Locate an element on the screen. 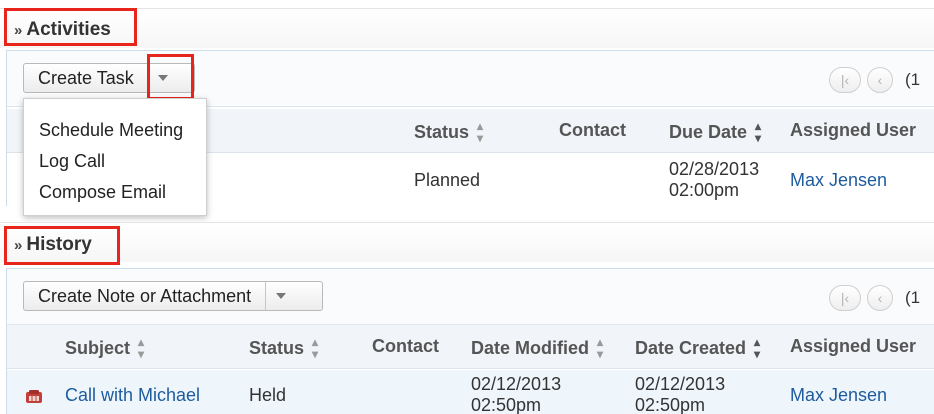  create-task-label: Create Task is located at coordinates (86, 77).